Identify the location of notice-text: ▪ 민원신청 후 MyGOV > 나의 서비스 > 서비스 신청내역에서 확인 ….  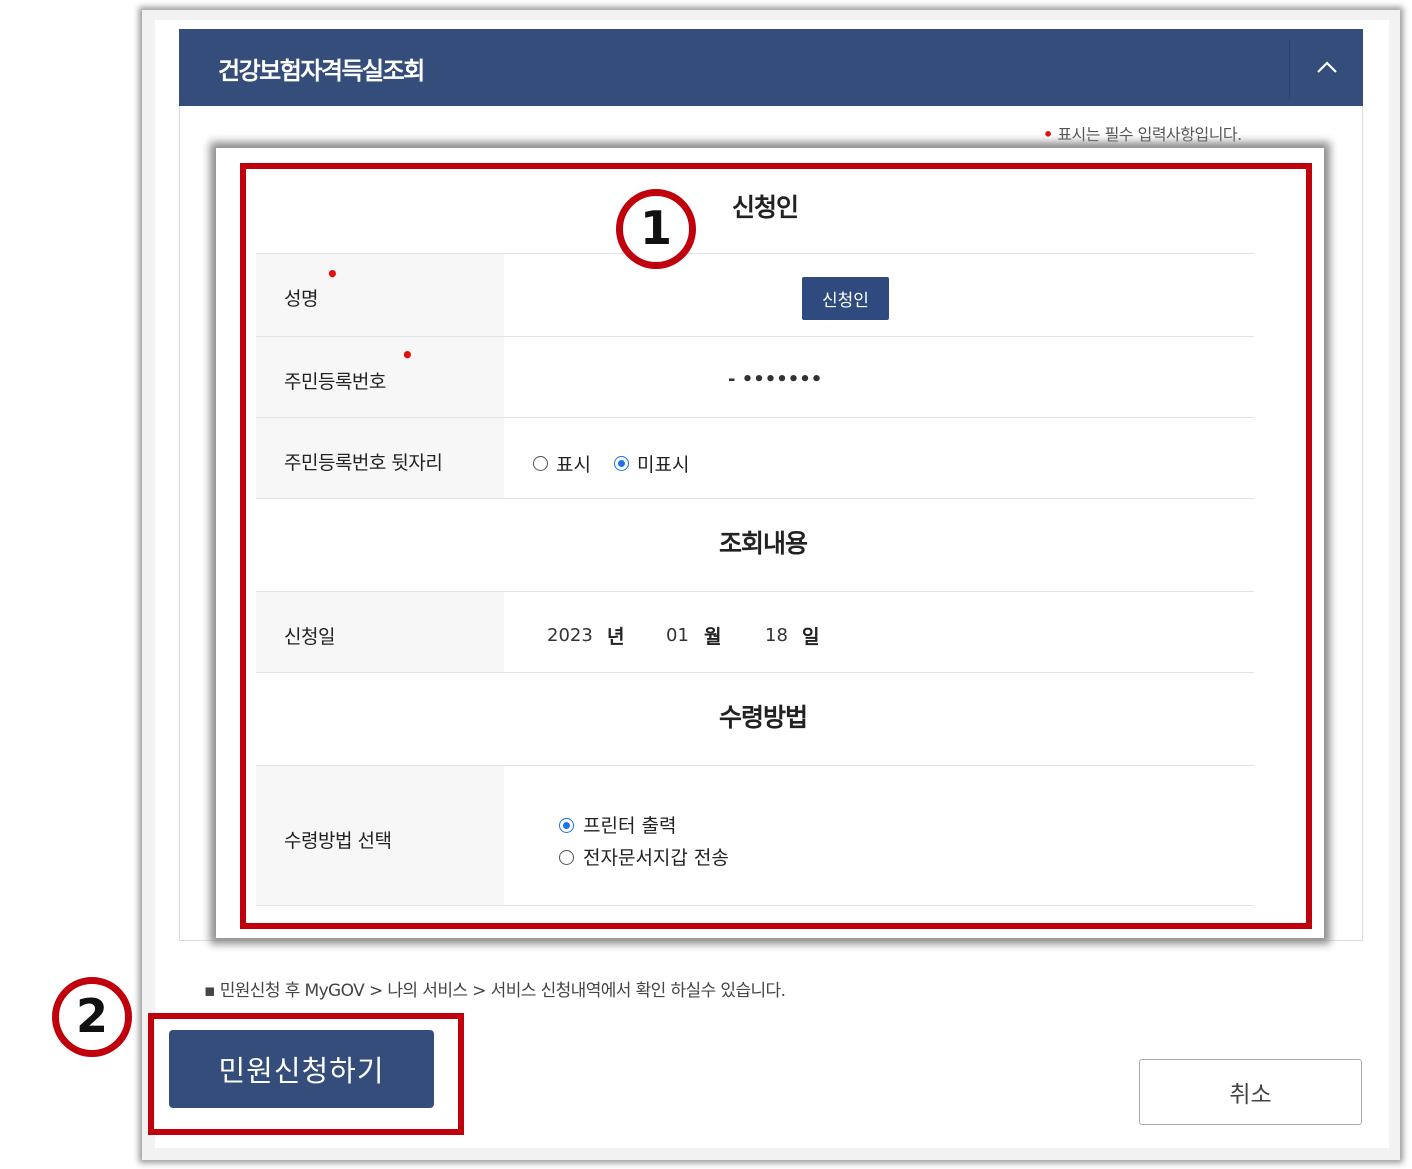
(495, 991).